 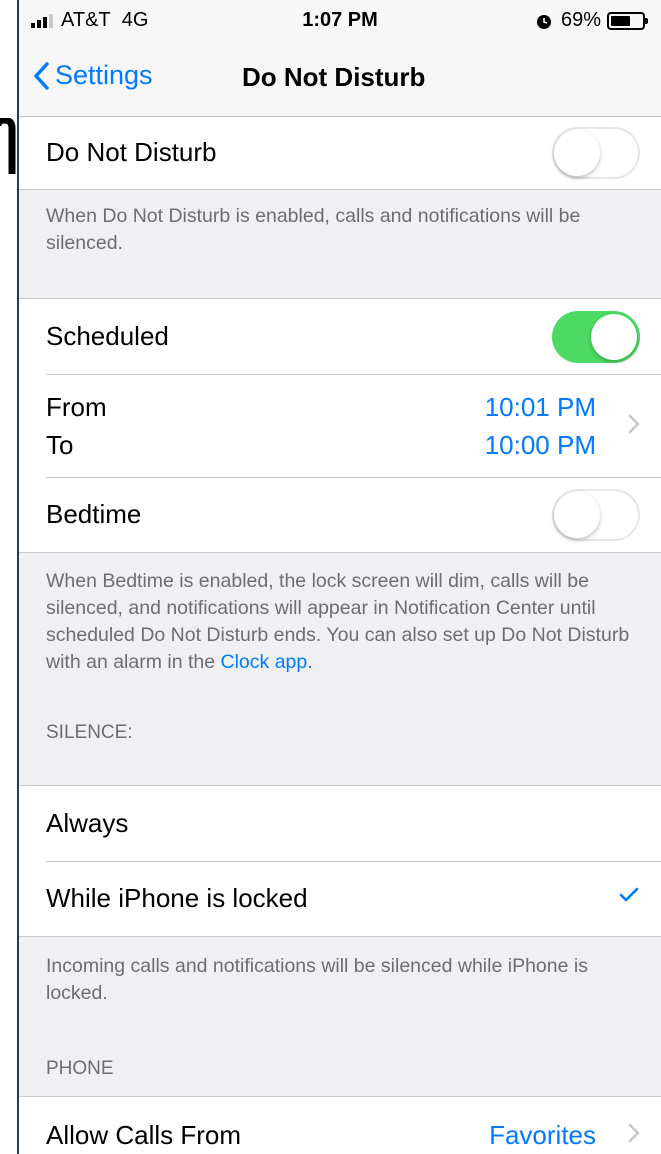 What do you see at coordinates (177, 898) in the screenshot?
I see `option-label: While iPhone is locked` at bounding box center [177, 898].